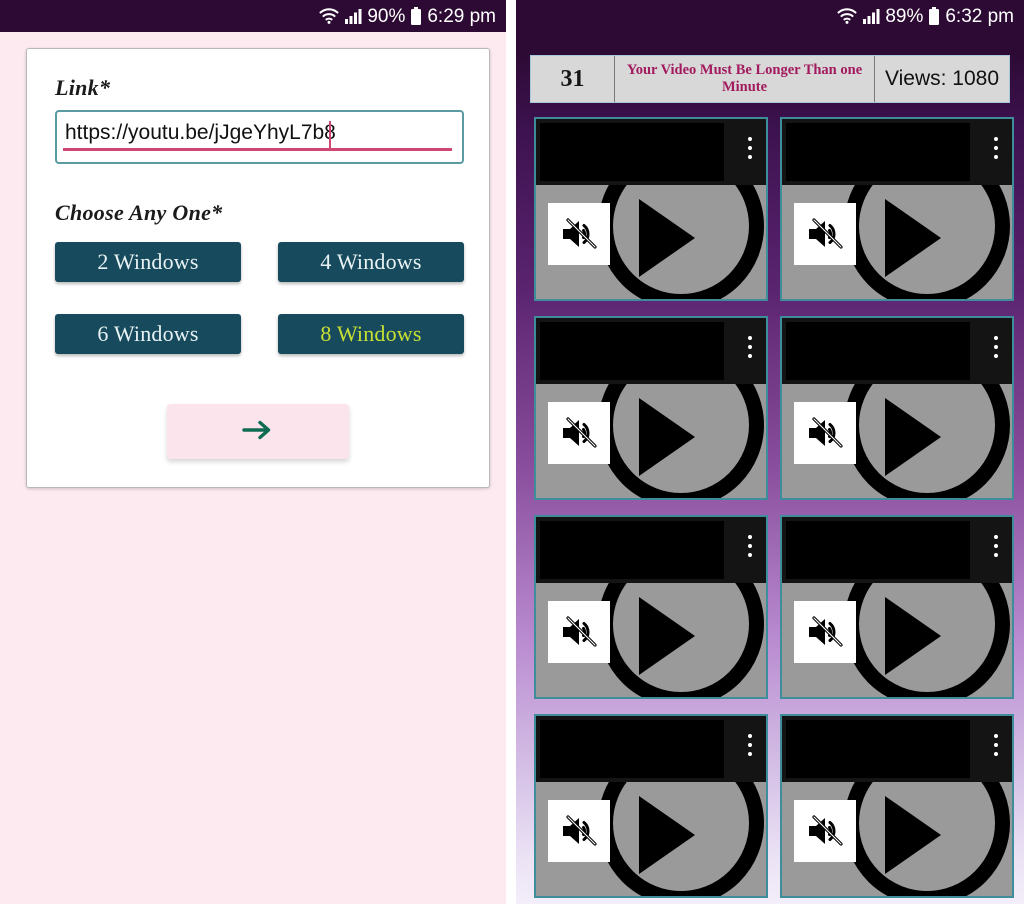 The height and width of the screenshot is (904, 1024). What do you see at coordinates (257, 149) in the screenshot?
I see `link-input-underline` at bounding box center [257, 149].